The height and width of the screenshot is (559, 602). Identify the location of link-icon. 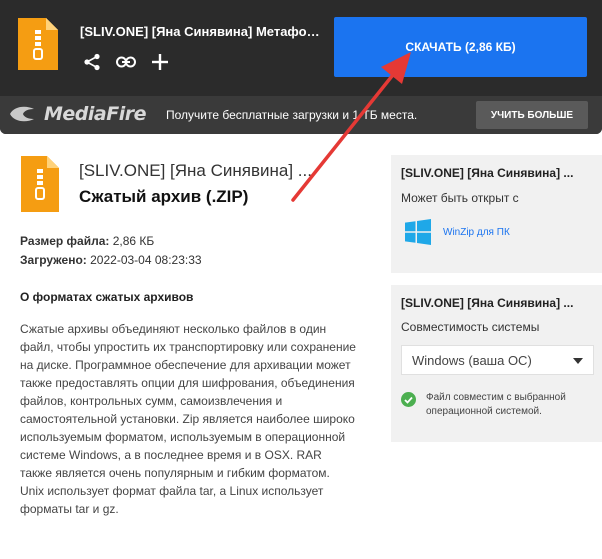
(126, 62).